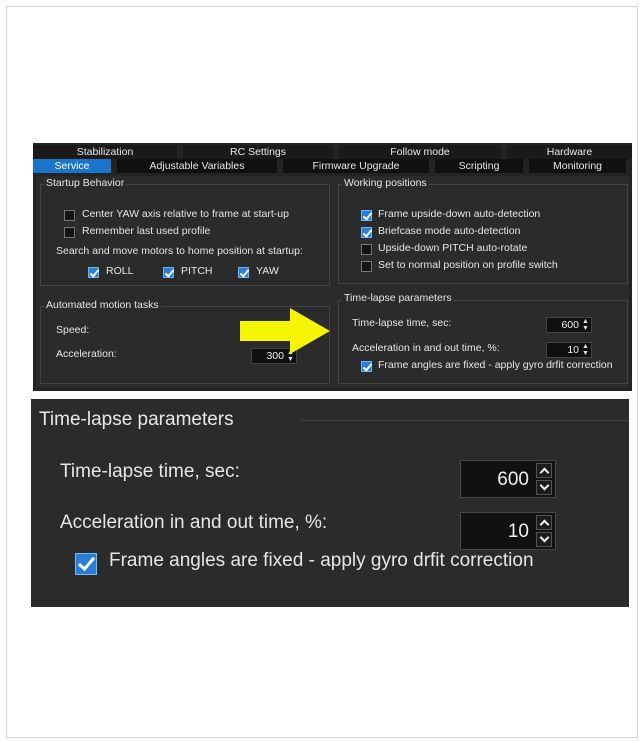 Image resolution: width=644 pixels, height=742 pixels. I want to click on zoom-timelapse-title: Time-lapse parameters, so click(136, 419).